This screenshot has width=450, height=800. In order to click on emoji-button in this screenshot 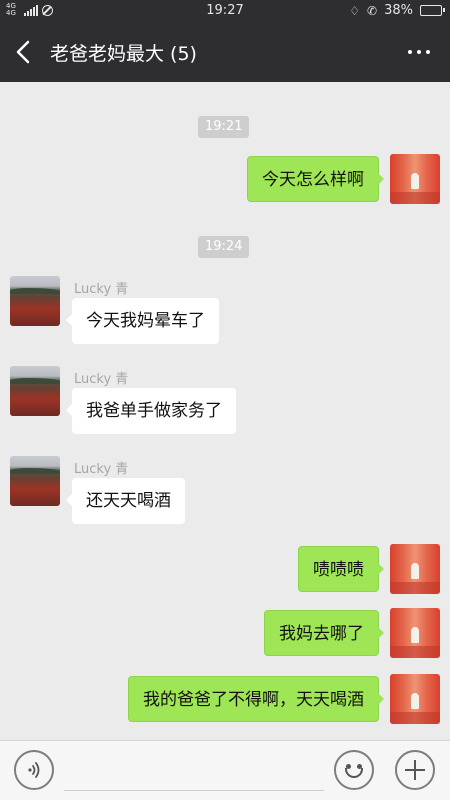, I will do `click(354, 770)`.